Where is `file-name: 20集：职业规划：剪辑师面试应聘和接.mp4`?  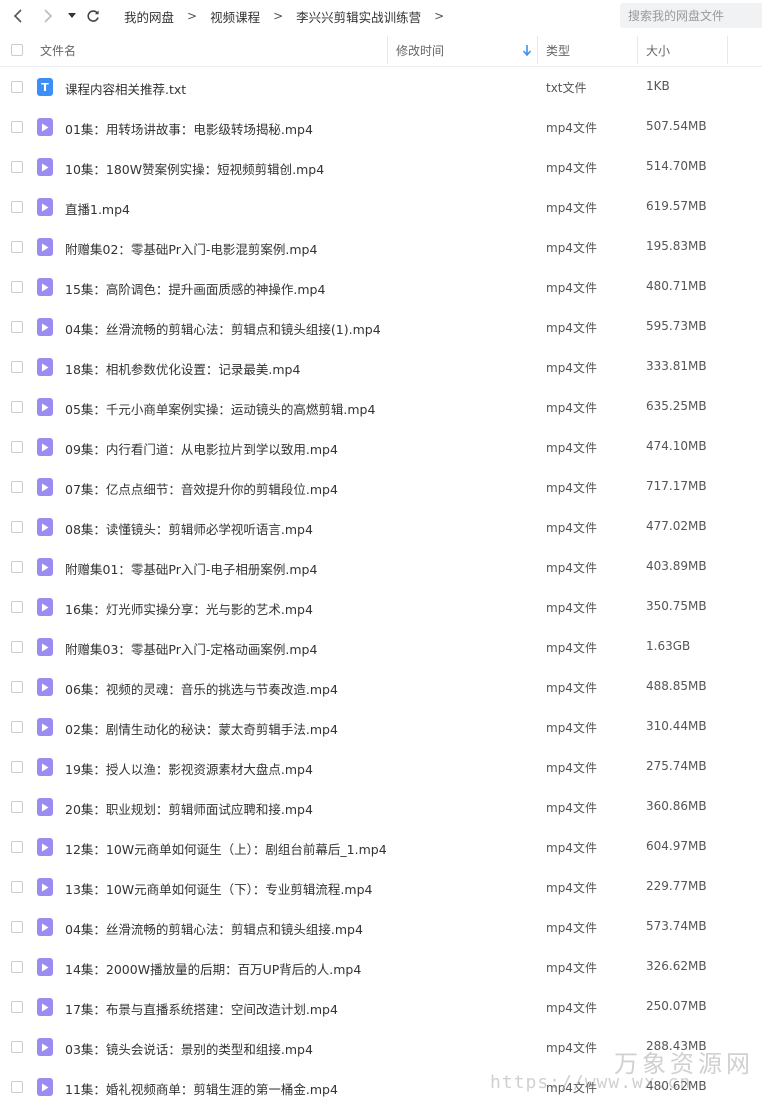 file-name: 20集：职业规划：剪辑师面试应聘和接.mp4 is located at coordinates (189, 808).